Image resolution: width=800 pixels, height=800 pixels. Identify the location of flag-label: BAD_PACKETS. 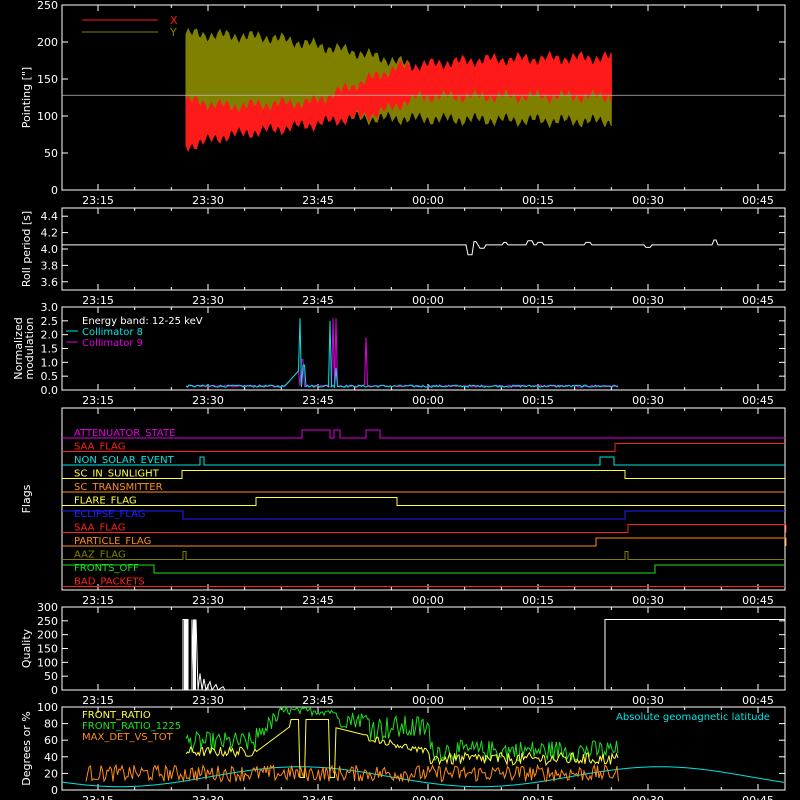
(109, 582).